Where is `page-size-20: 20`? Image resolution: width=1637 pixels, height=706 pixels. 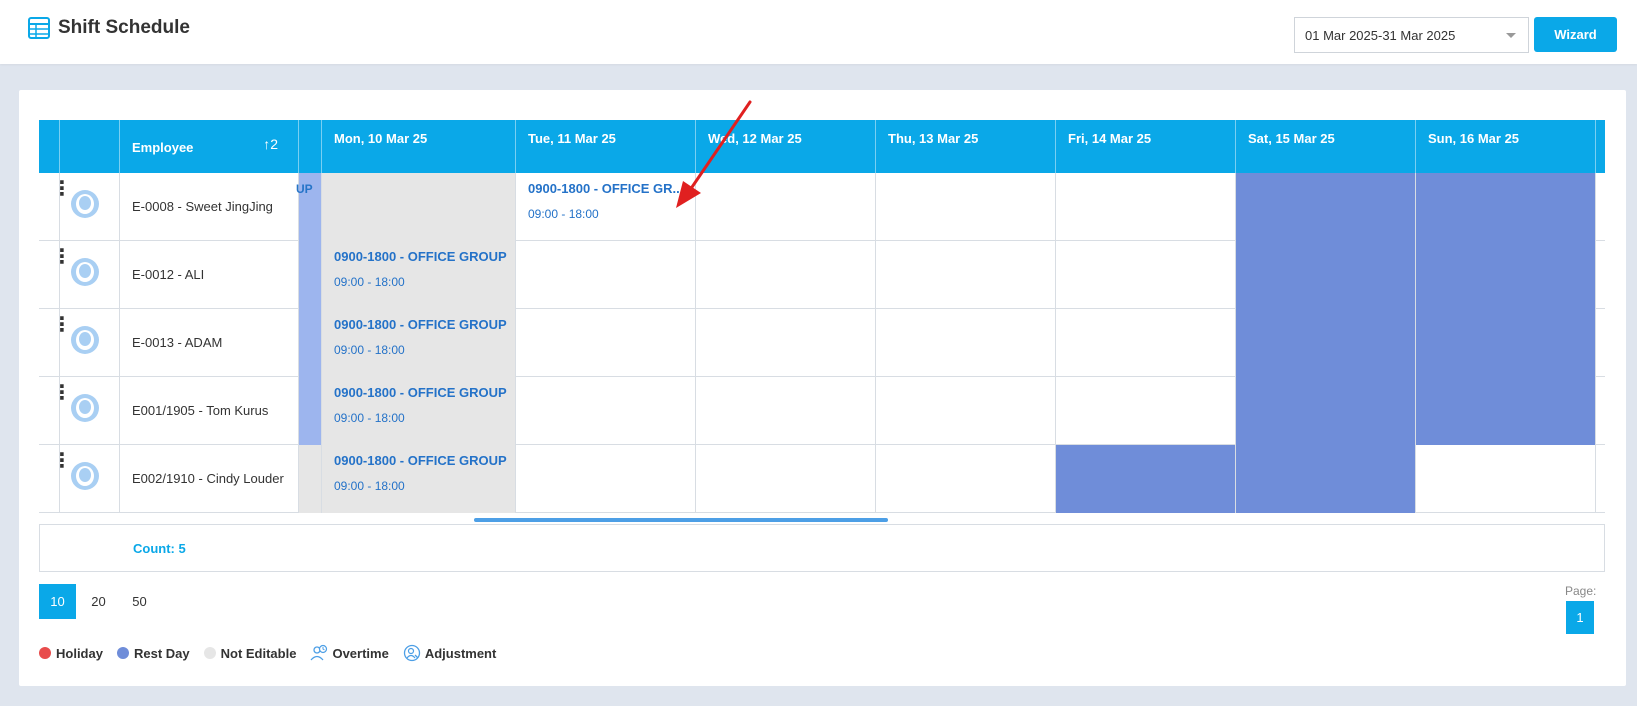 page-size-20: 20 is located at coordinates (98, 601).